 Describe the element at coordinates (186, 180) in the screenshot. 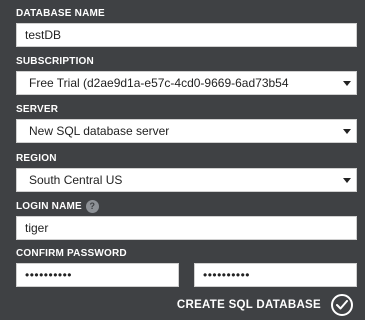

I see `region-select: South Central US` at that location.